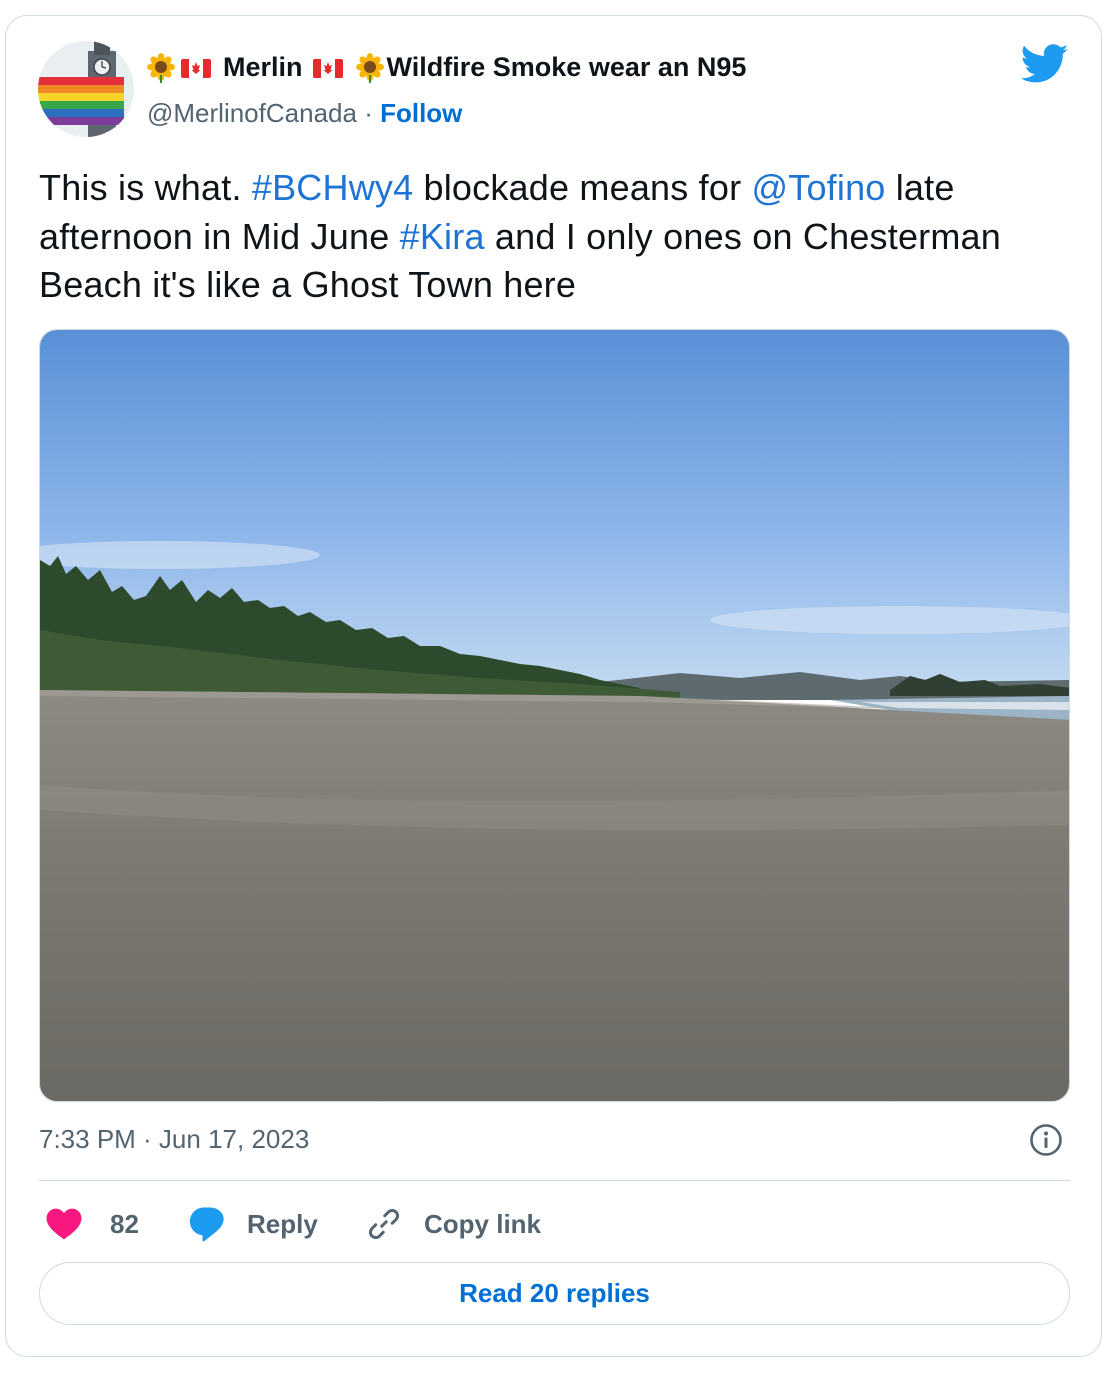 Image resolution: width=1116 pixels, height=1374 pixels. I want to click on tweet-timestamp: 7:33 PM · Jun 17, 2023, so click(174, 1139).